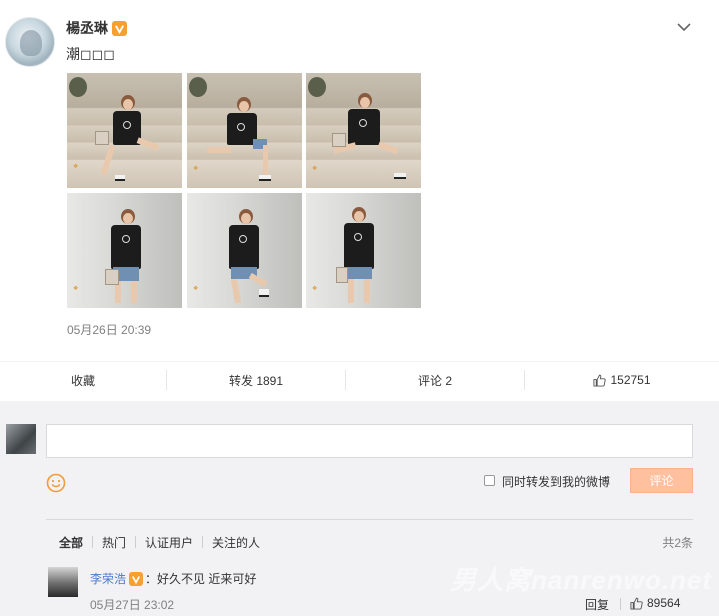 This screenshot has height=616, width=719. Describe the element at coordinates (369, 441) in the screenshot. I see `comment-input` at that location.